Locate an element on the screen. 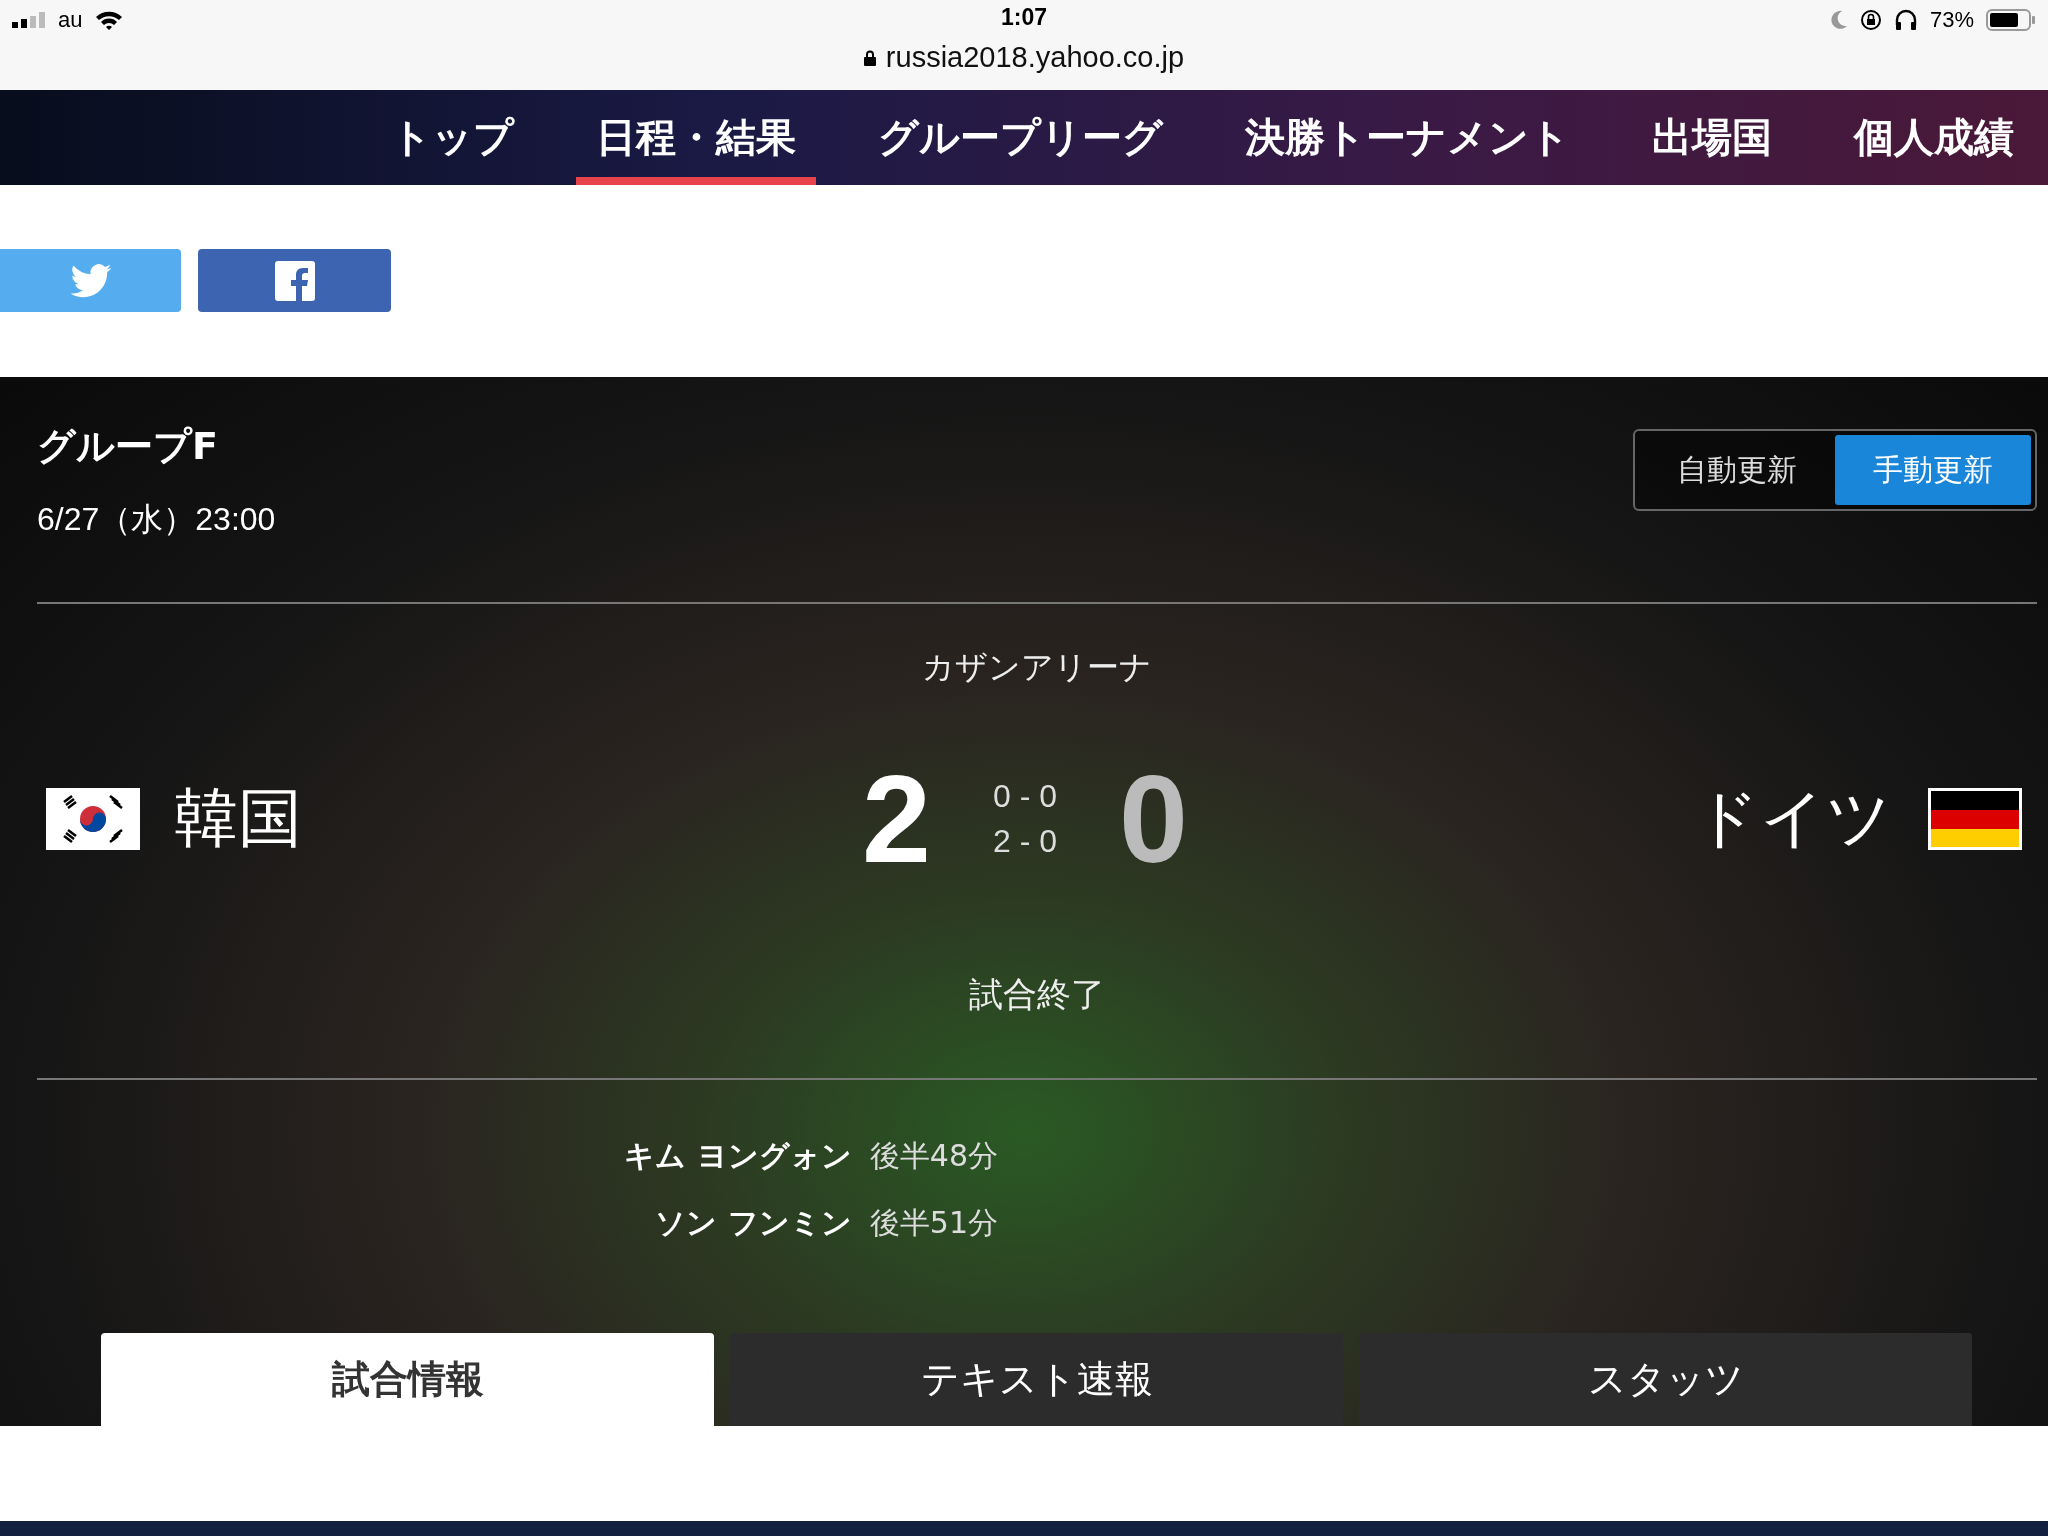  rotation-lock-icon is located at coordinates (1870, 20).